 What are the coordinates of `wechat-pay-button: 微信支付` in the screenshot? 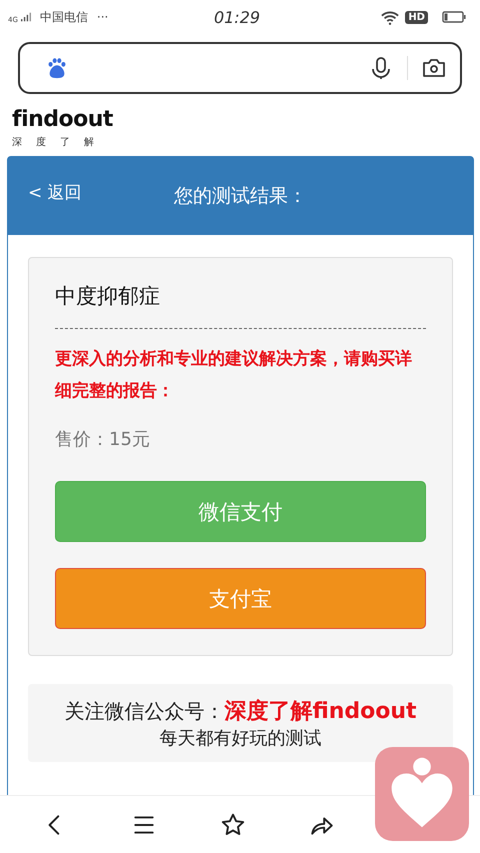 It's located at (240, 511).